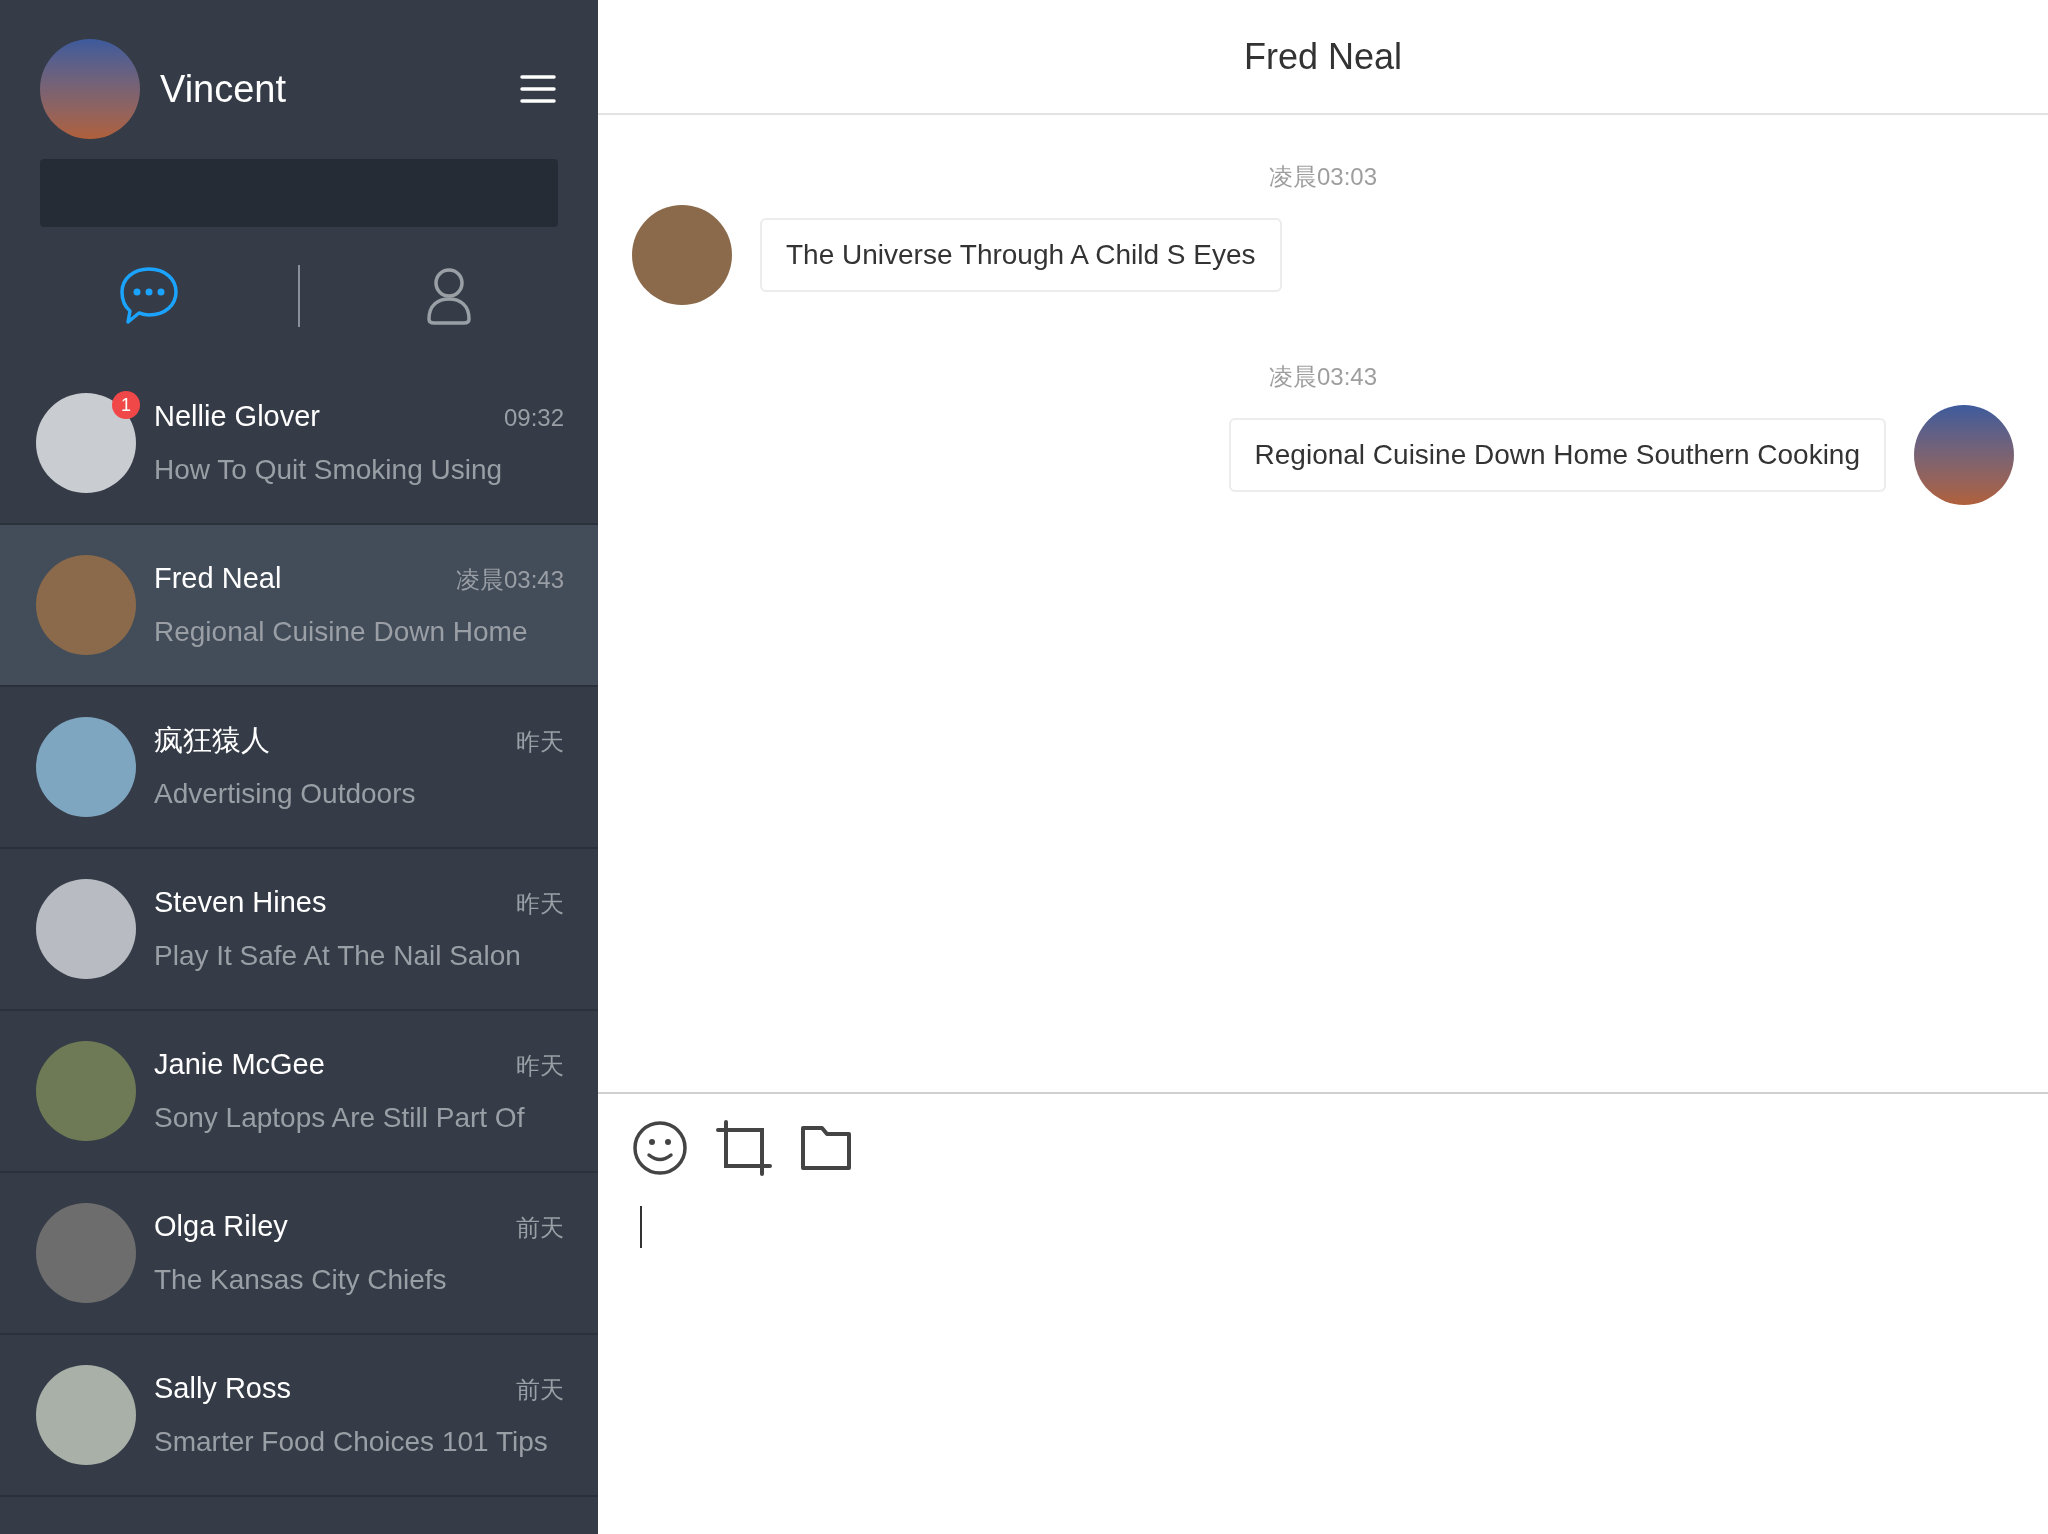 The height and width of the screenshot is (1534, 2048). What do you see at coordinates (538, 89) in the screenshot?
I see `menu-icon` at bounding box center [538, 89].